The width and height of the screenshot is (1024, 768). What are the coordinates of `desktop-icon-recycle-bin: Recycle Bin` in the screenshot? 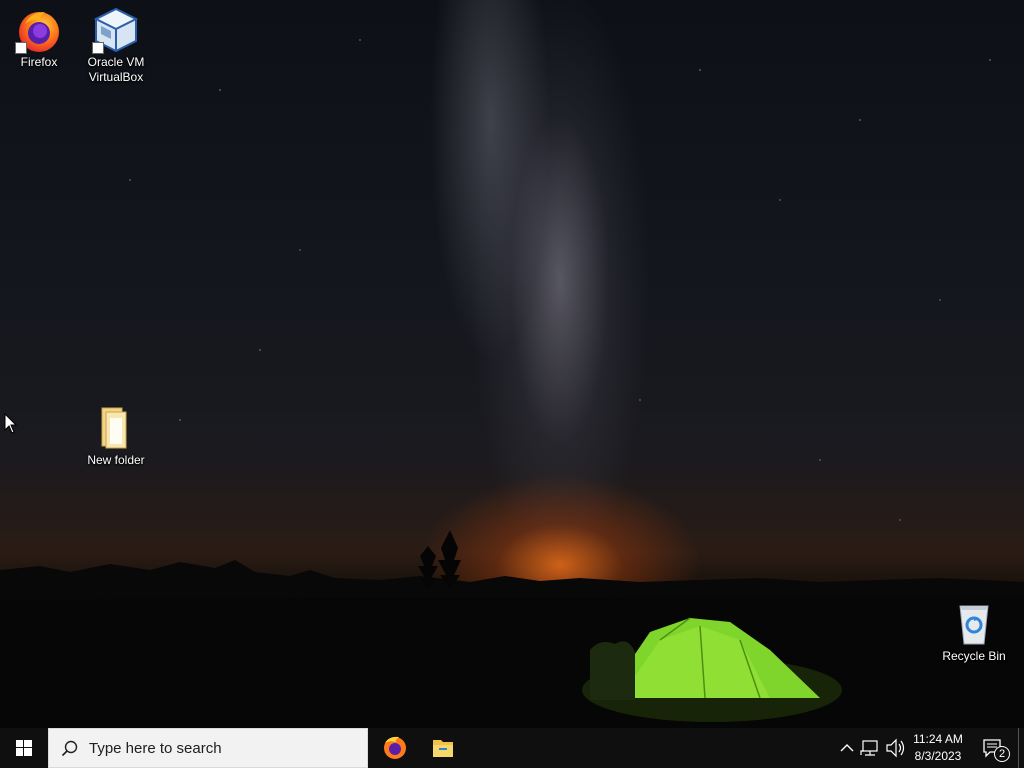 It's located at (974, 632).